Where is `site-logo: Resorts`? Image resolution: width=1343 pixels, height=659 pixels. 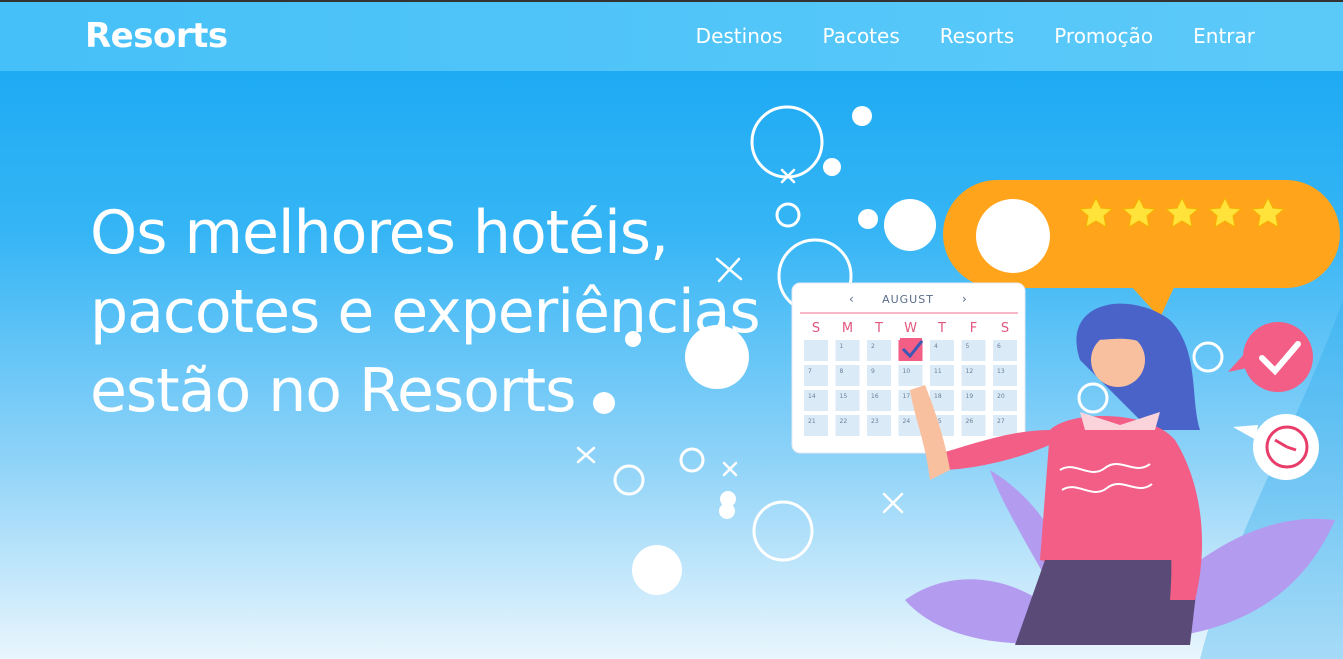 site-logo: Resorts is located at coordinates (156, 36).